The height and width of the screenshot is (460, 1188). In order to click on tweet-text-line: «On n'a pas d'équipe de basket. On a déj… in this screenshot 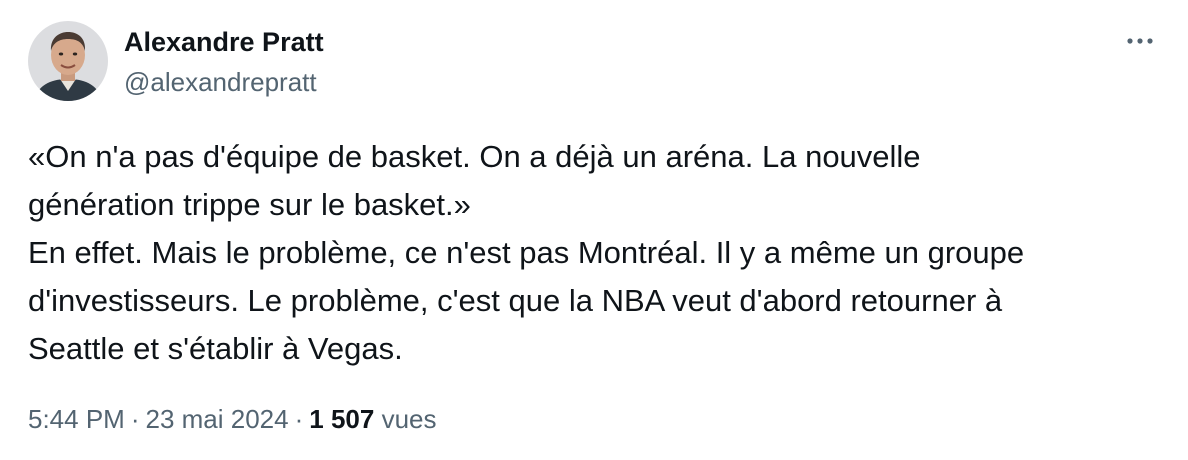, I will do `click(474, 156)`.